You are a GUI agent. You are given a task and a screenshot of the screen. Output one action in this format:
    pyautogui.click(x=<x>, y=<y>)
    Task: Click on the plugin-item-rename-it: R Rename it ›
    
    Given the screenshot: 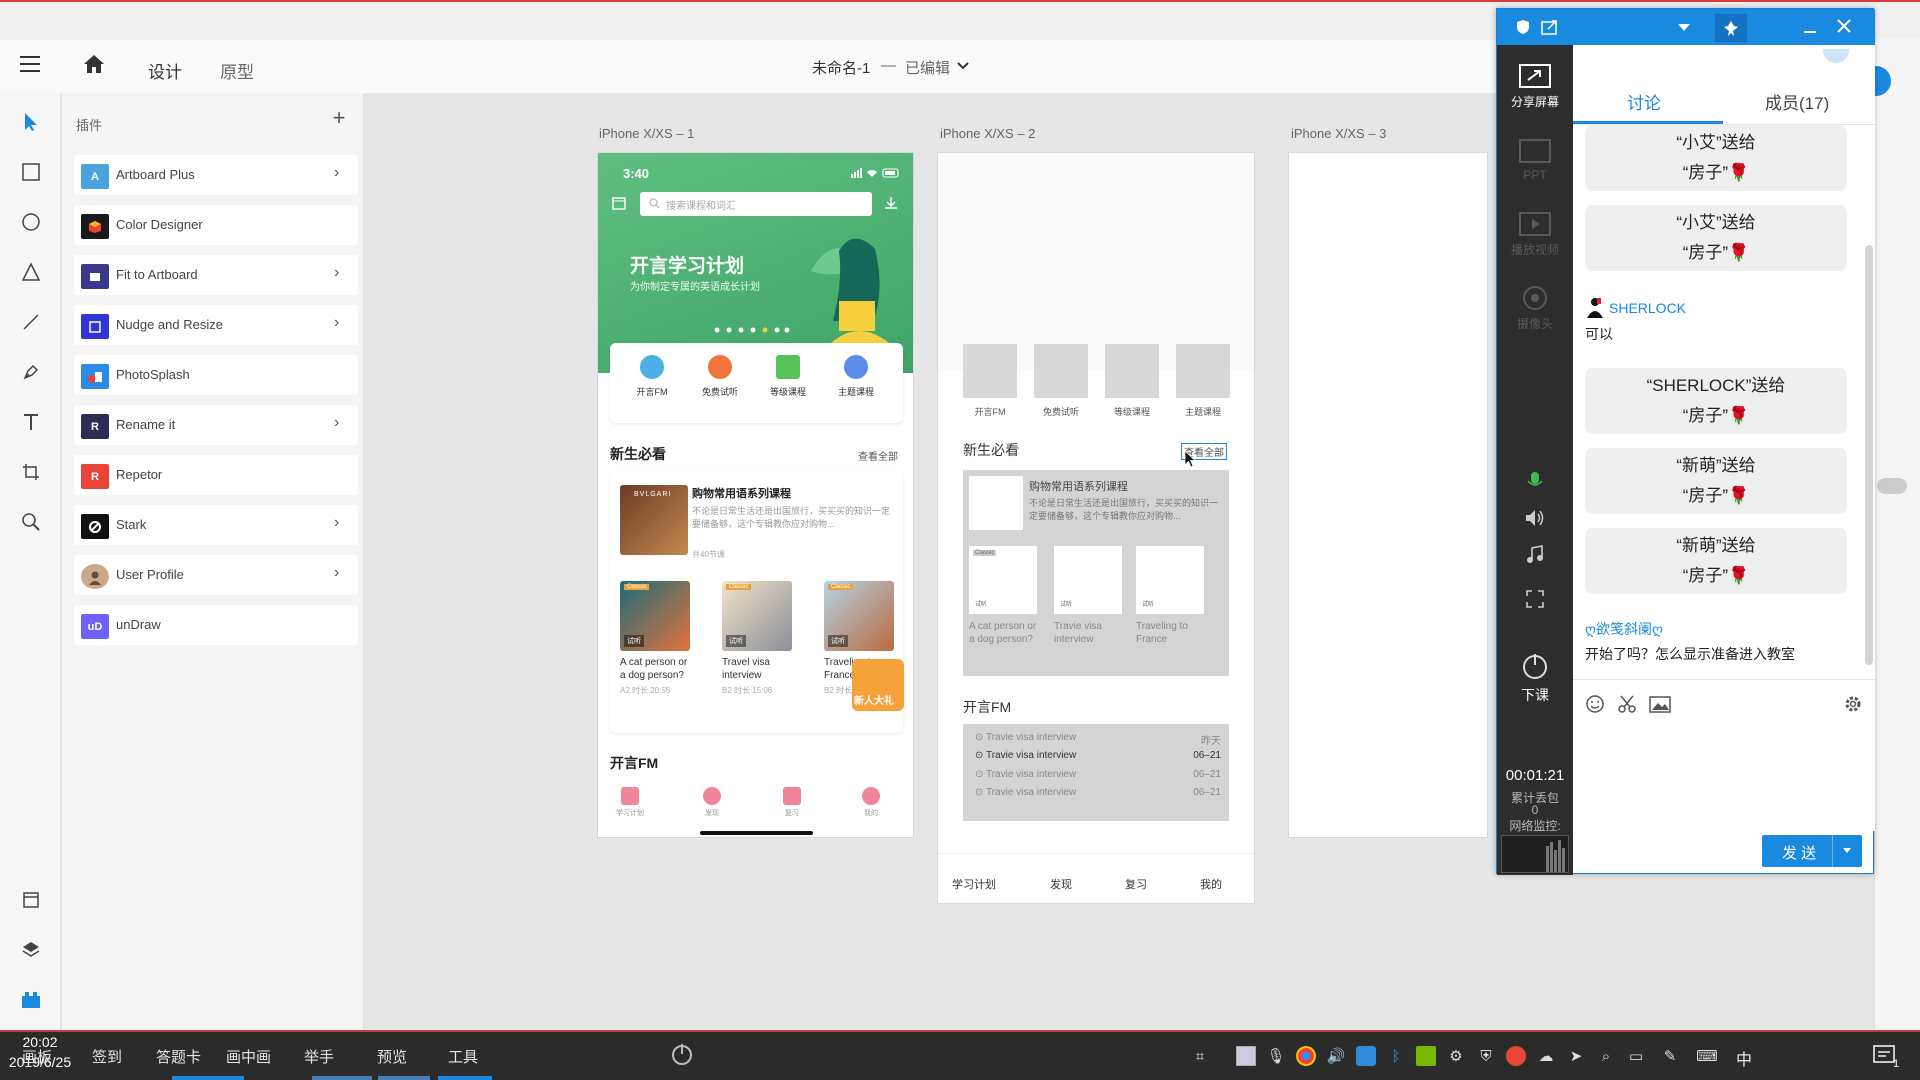 What is the action you would take?
    pyautogui.click(x=216, y=425)
    